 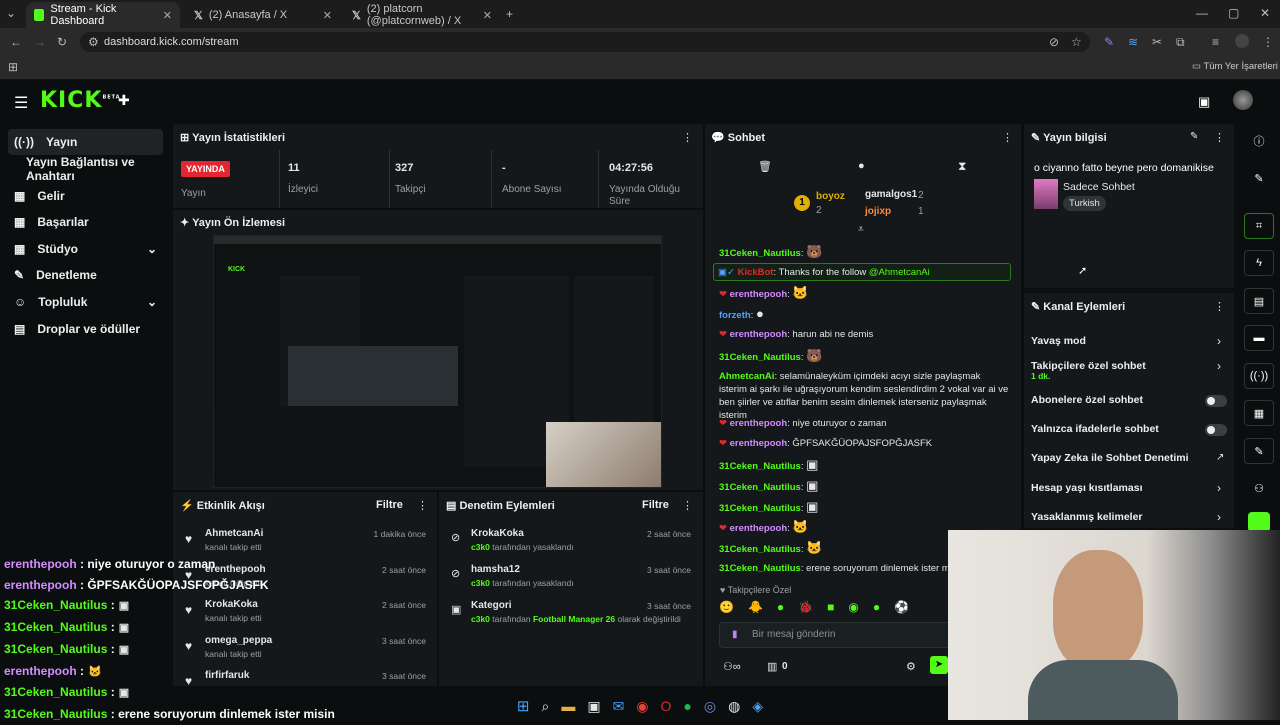 What do you see at coordinates (710, 706) in the screenshot?
I see `discord-icon: ◎` at bounding box center [710, 706].